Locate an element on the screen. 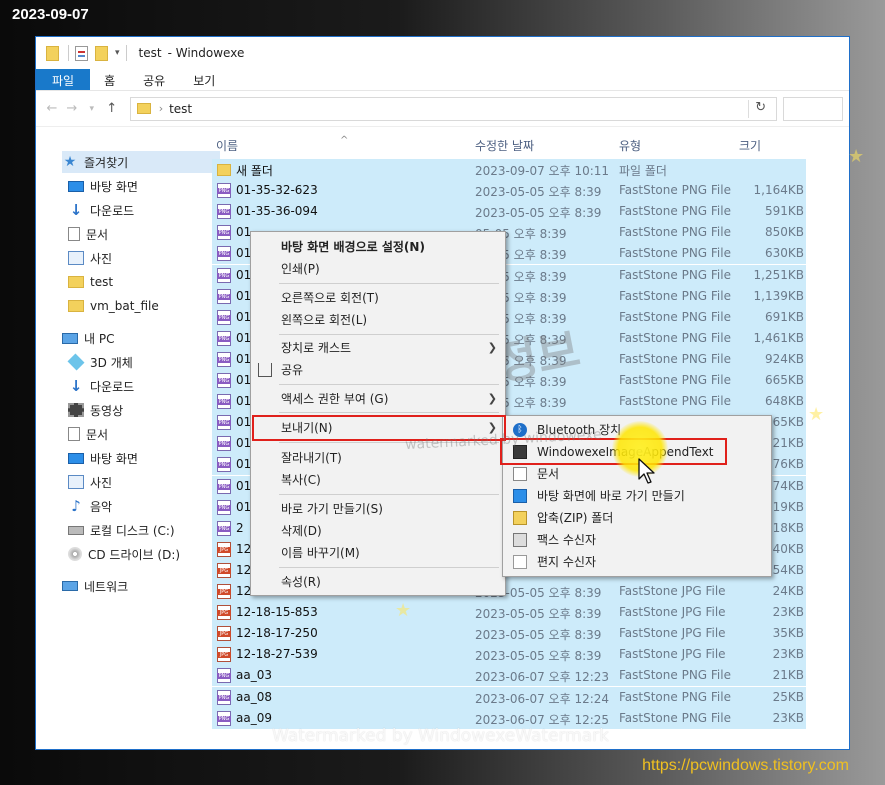  menu-item-set-desktop-background: 바탕 화면 배경으로 설정(N) is located at coordinates (378, 247).